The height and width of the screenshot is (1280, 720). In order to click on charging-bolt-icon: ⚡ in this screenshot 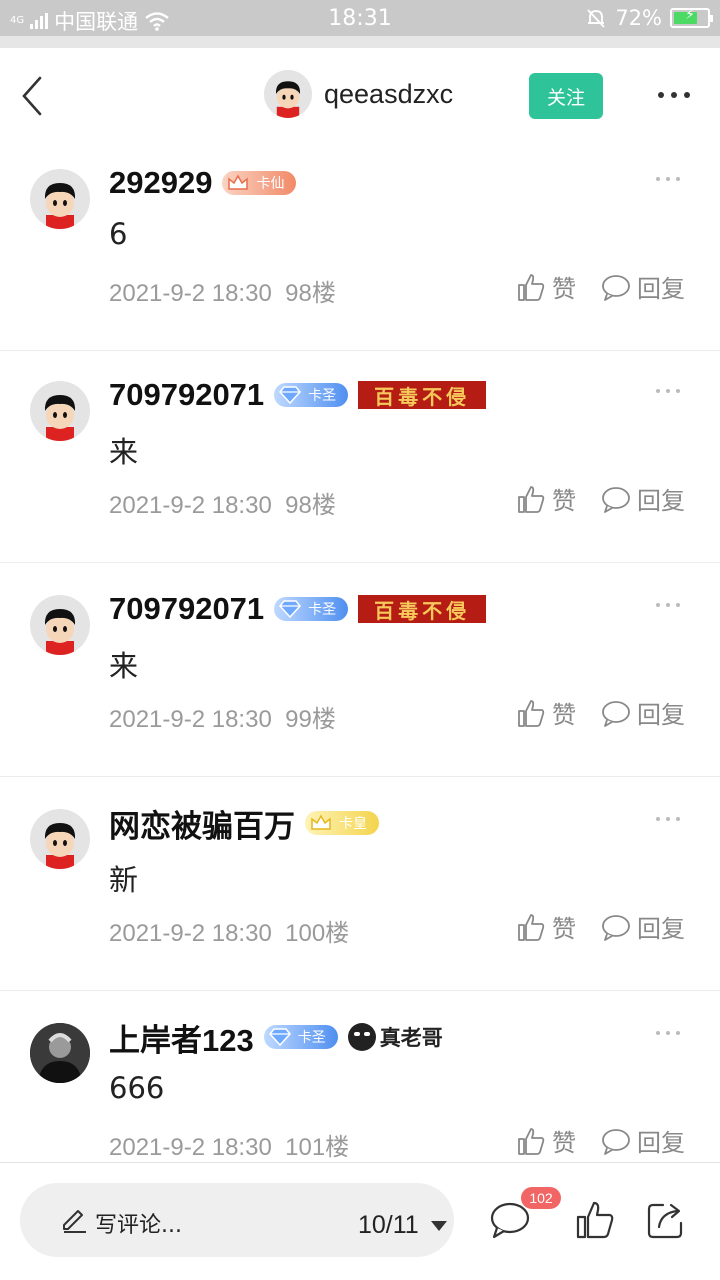, I will do `click(690, 15)`.